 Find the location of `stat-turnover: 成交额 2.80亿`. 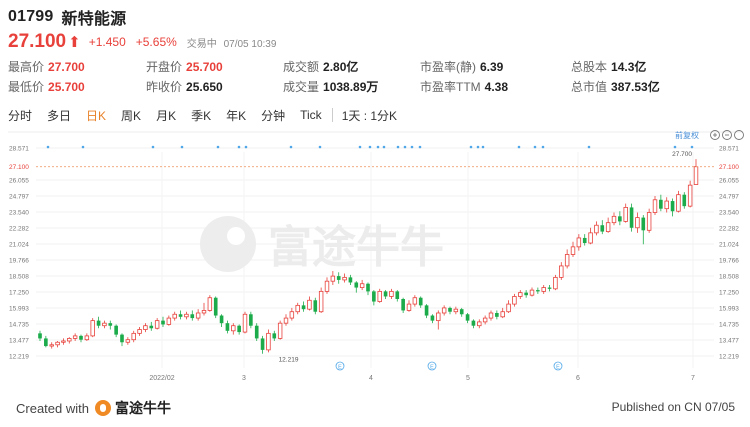

stat-turnover: 成交额 2.80亿 is located at coordinates (320, 66).